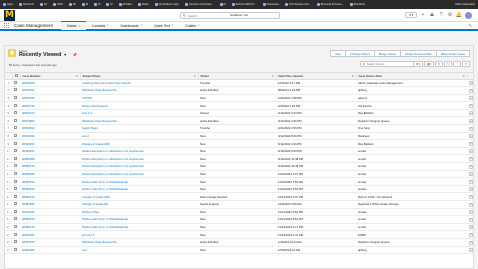  Describe the element at coordinates (28, 204) in the screenshot. I see `case-number-link: 00581580` at that location.